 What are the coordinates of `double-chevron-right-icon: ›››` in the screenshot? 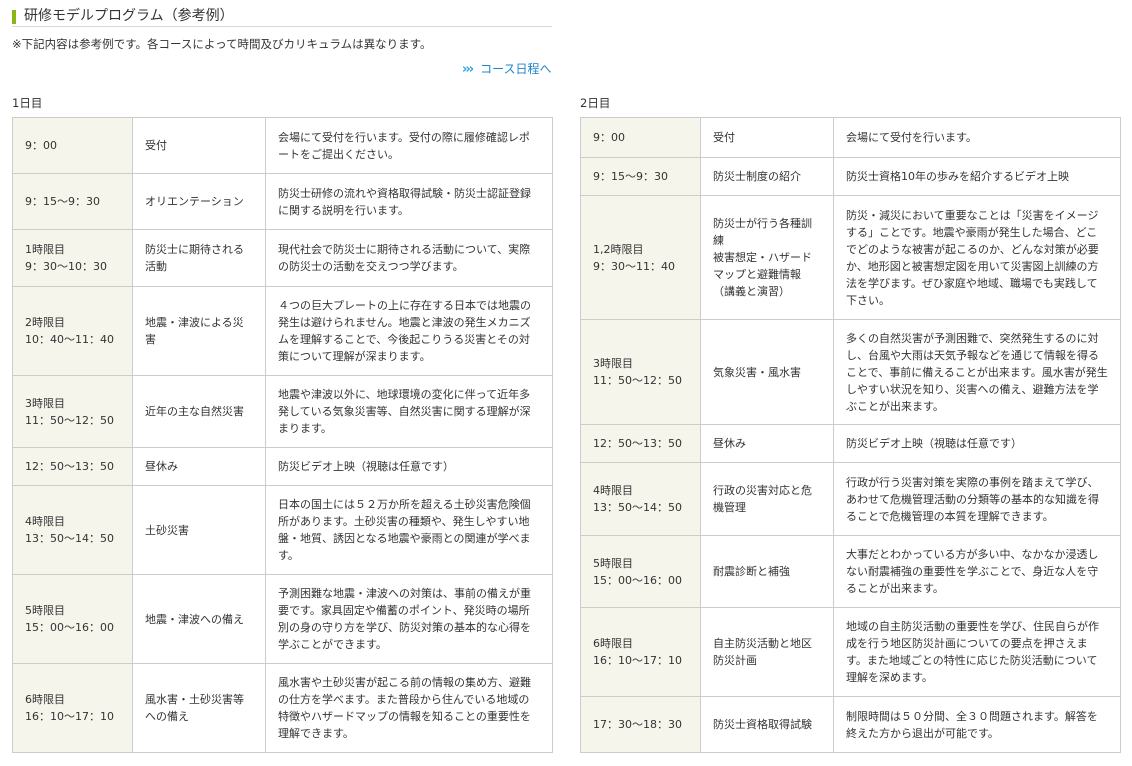 It's located at (468, 69).